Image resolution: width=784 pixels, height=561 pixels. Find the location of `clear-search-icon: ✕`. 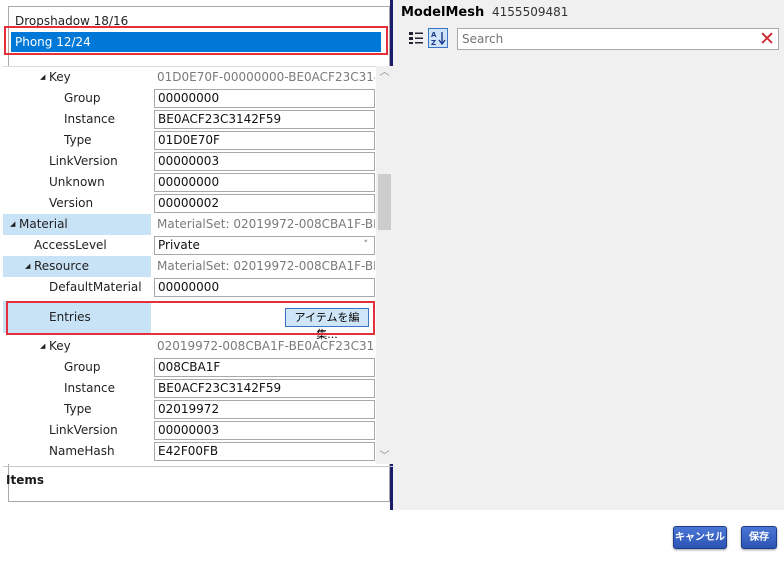

clear-search-icon: ✕ is located at coordinates (767, 39).